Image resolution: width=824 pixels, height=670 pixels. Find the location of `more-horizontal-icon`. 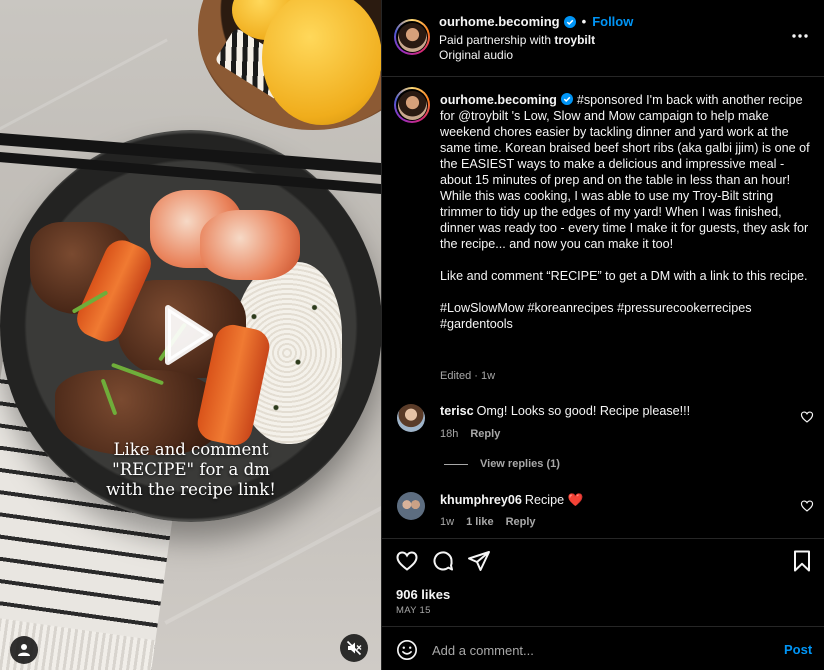

more-horizontal-icon is located at coordinates (800, 36).